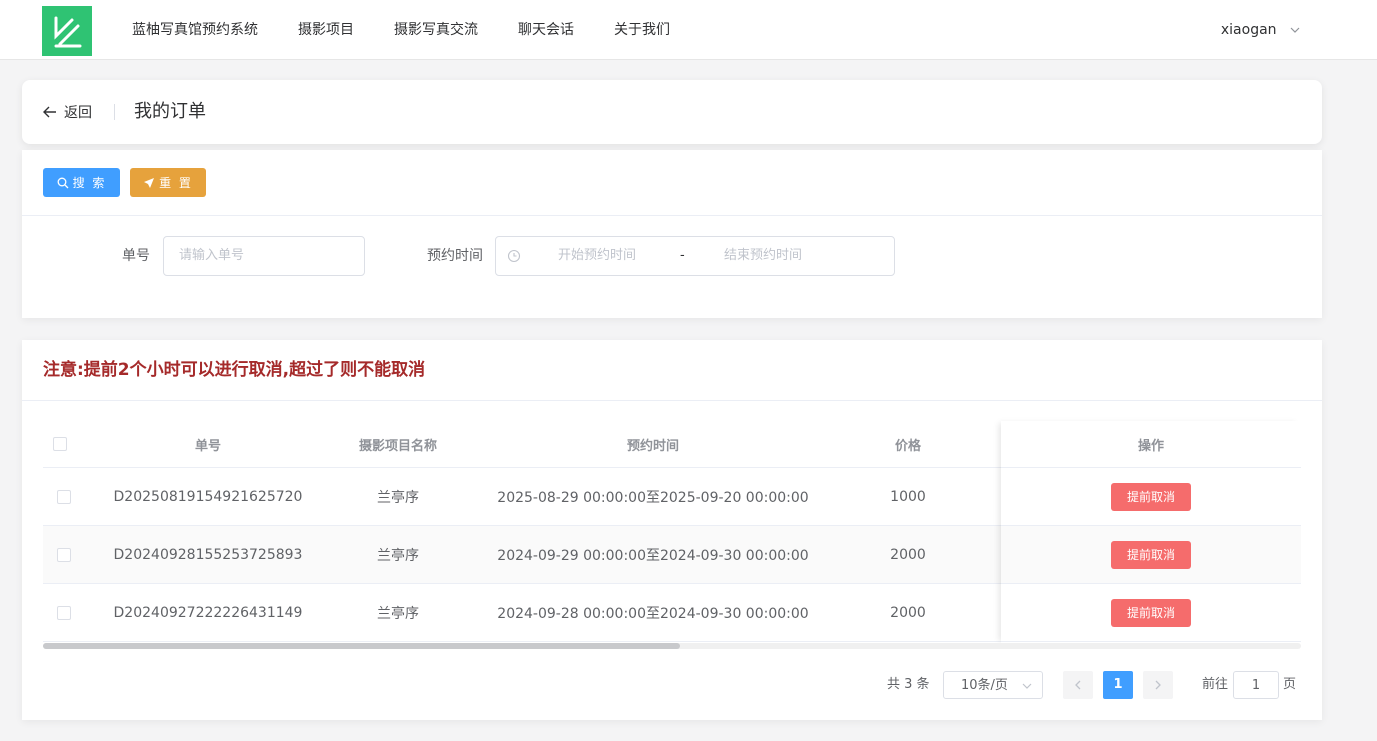 The image size is (1377, 741). Describe the element at coordinates (984, 685) in the screenshot. I see `page-size-value: 10条/页` at that location.